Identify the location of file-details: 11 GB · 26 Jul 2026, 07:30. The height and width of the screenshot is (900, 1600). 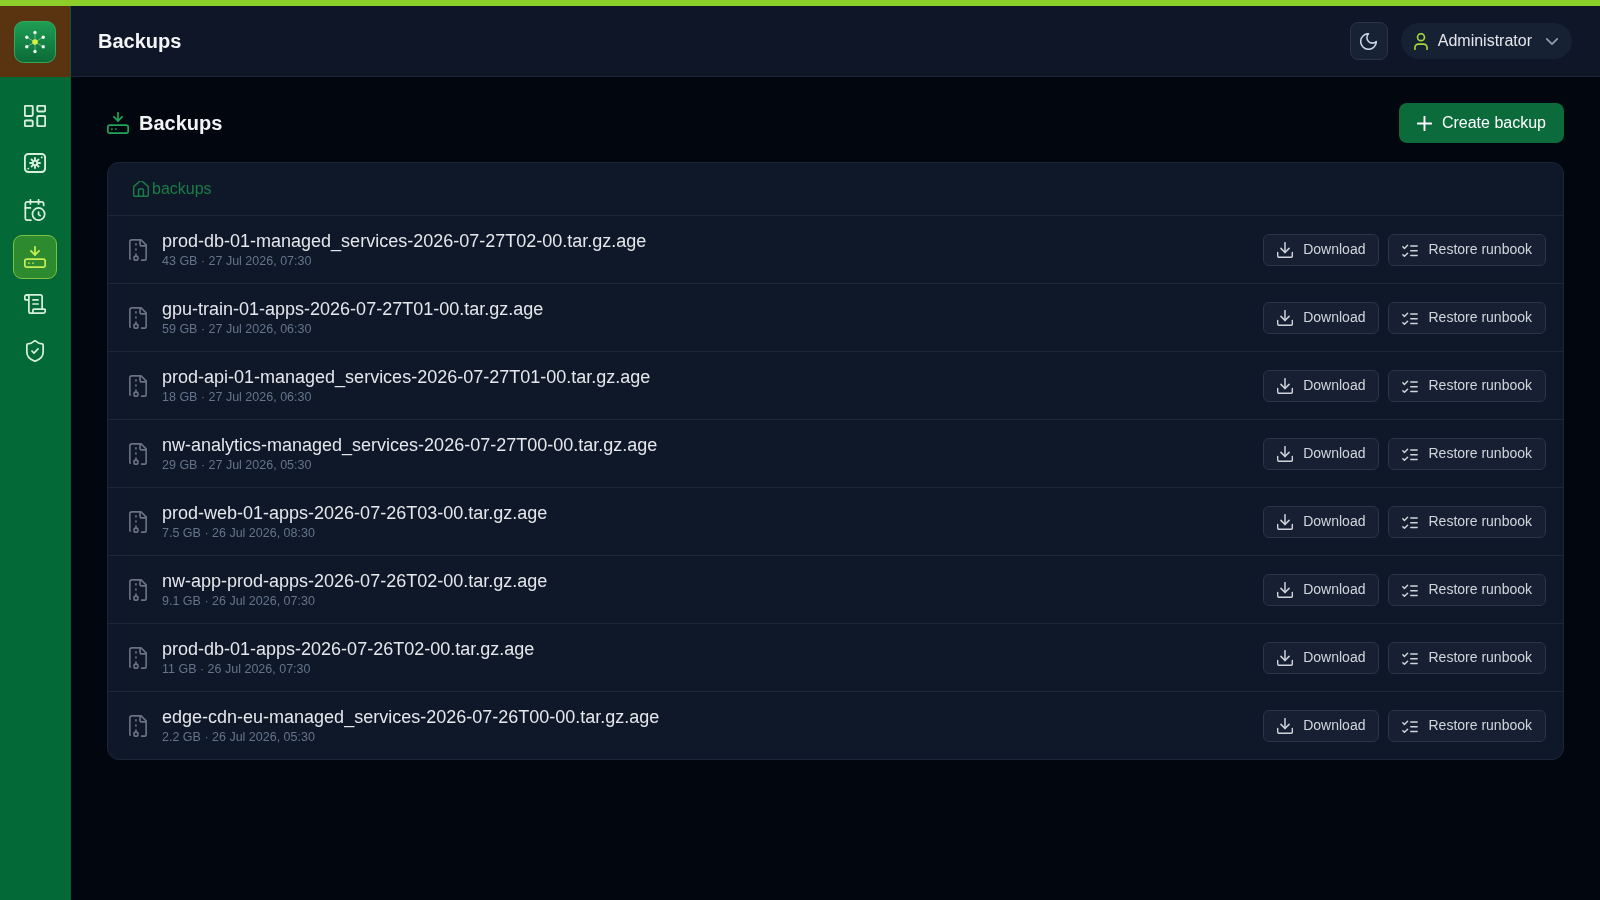
(236, 669).